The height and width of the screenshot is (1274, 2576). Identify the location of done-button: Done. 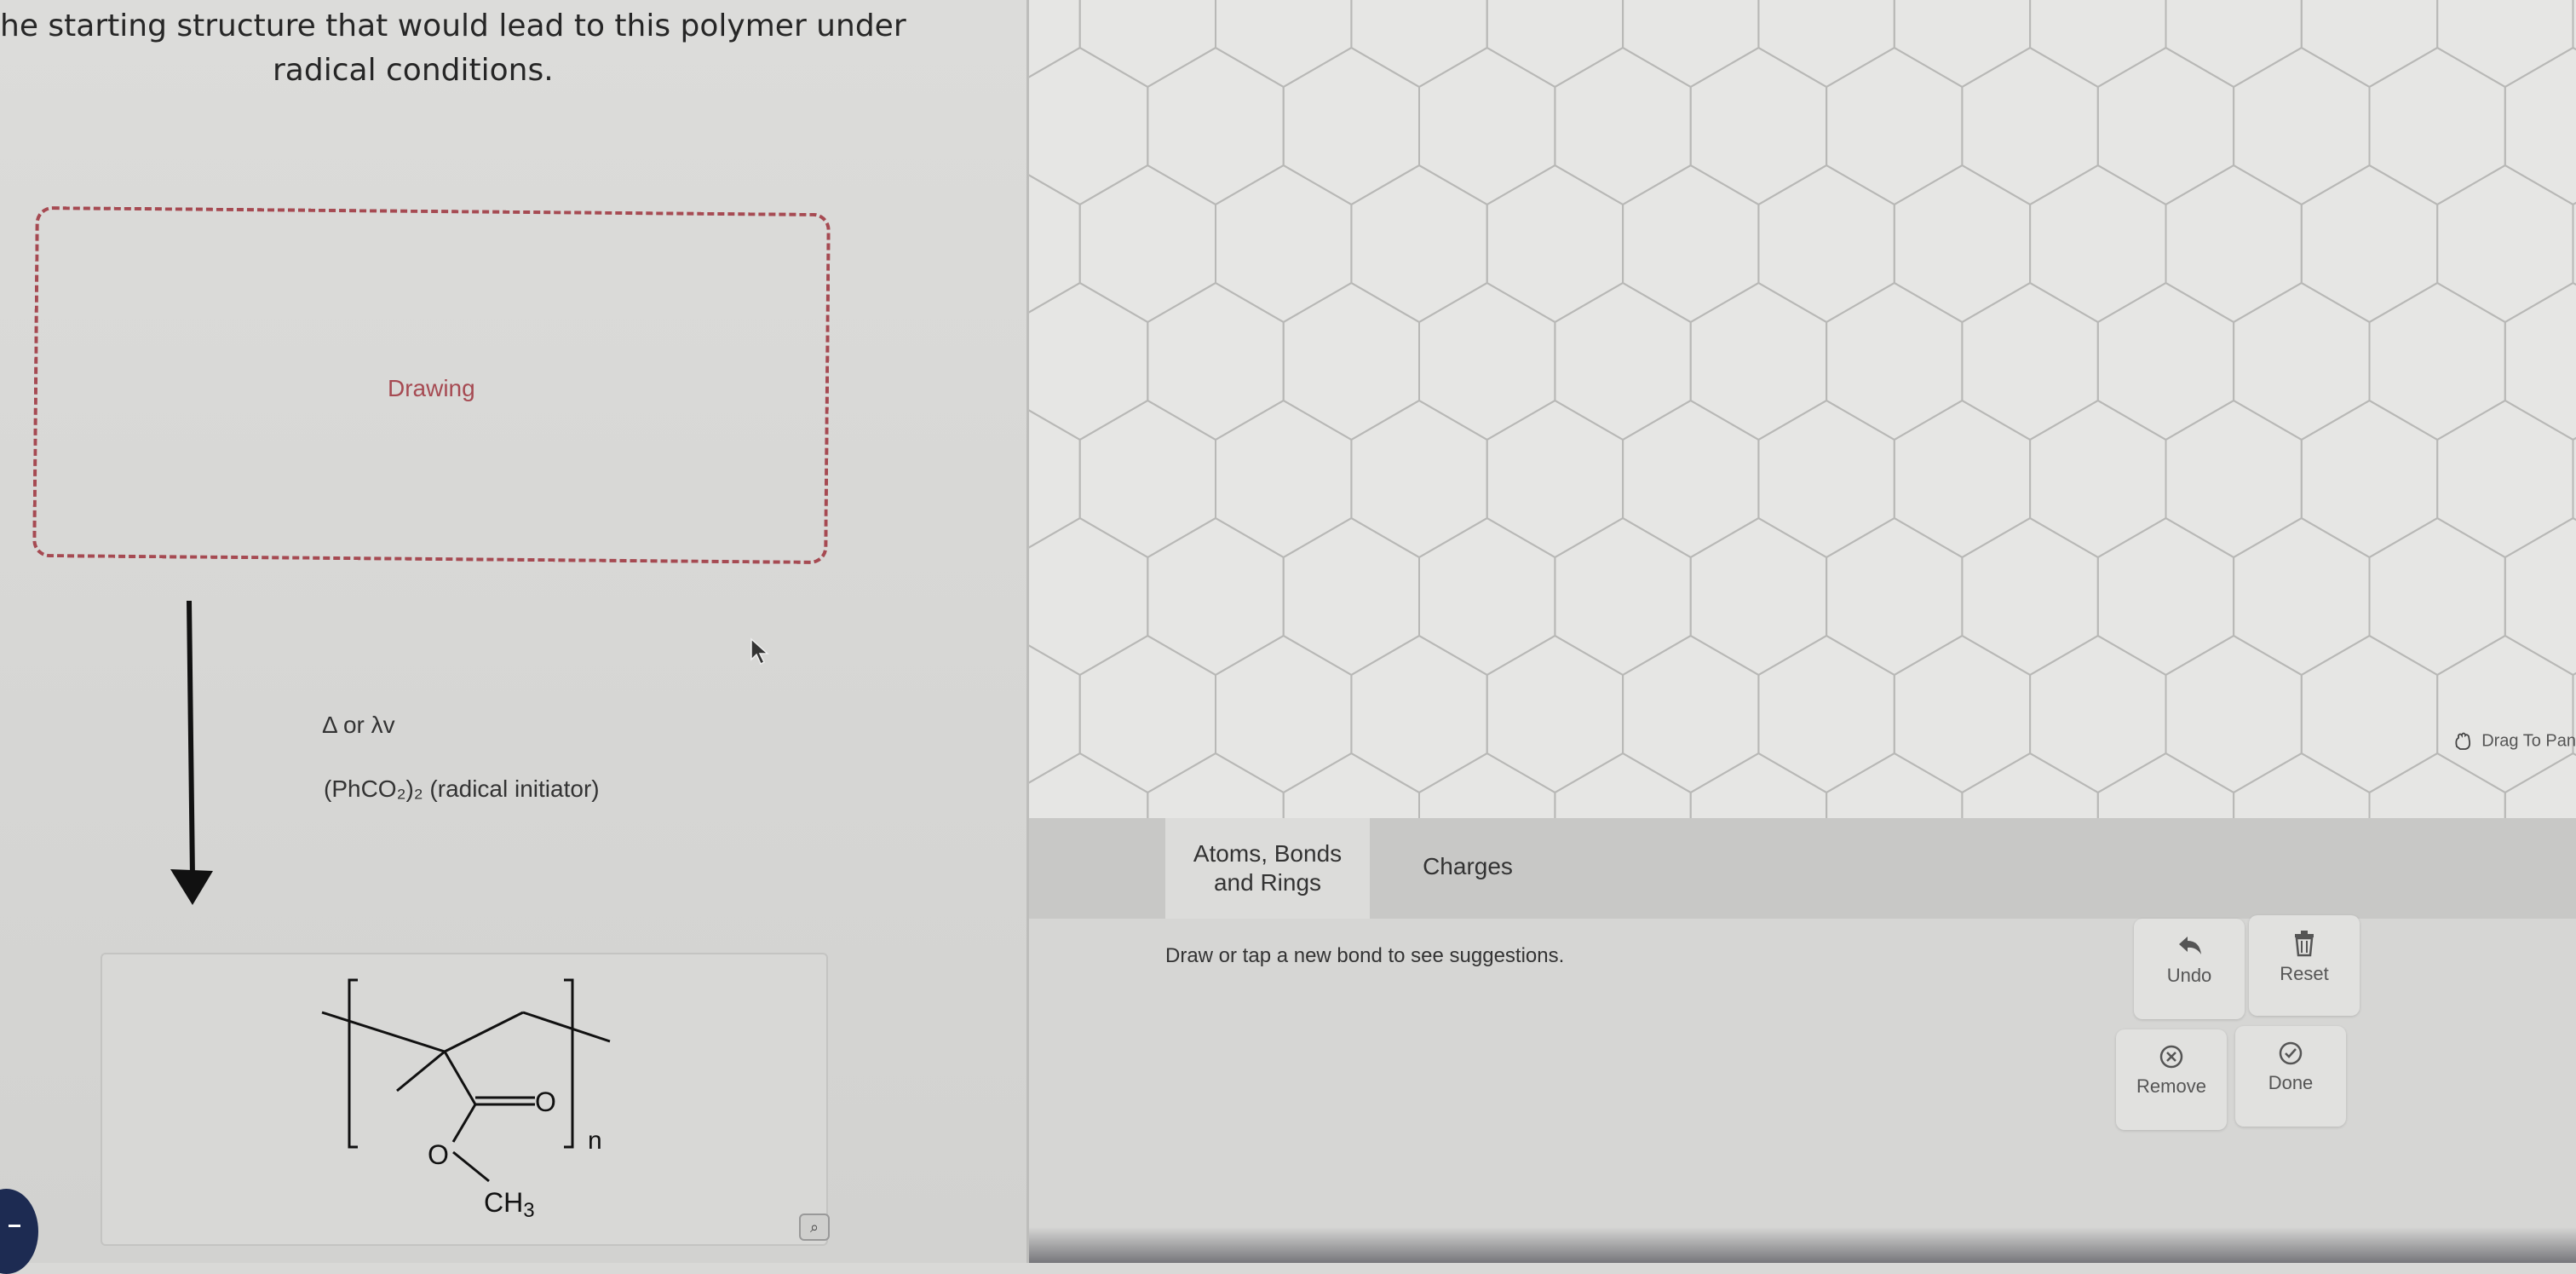
(2291, 1076).